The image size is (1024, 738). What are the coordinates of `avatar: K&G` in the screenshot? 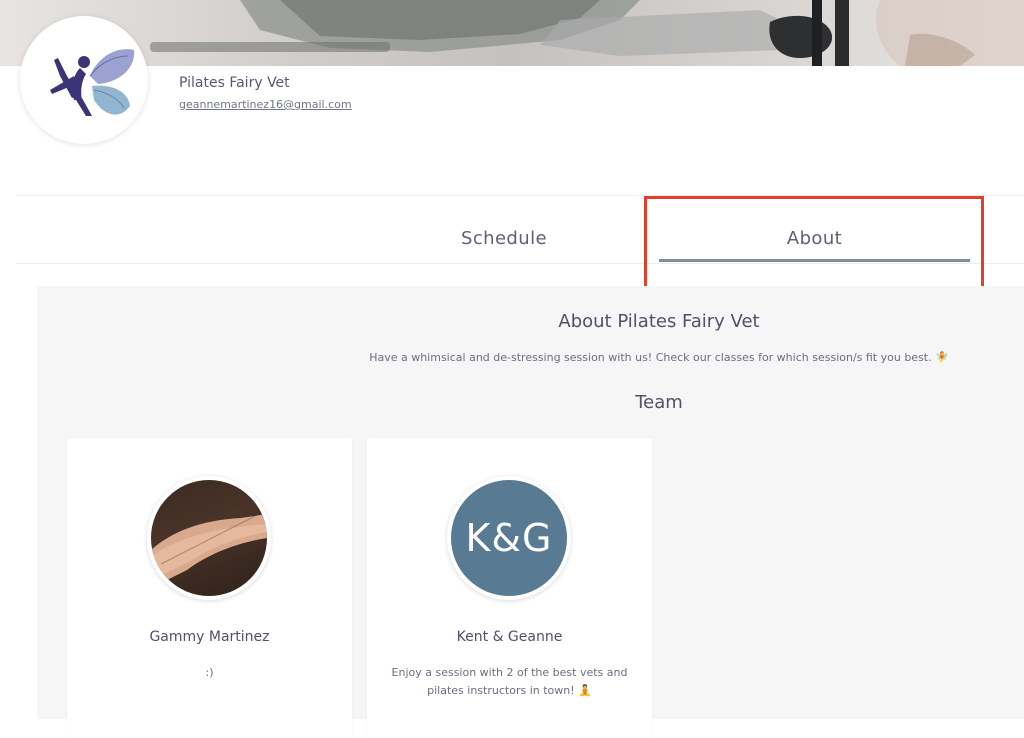 It's located at (509, 538).